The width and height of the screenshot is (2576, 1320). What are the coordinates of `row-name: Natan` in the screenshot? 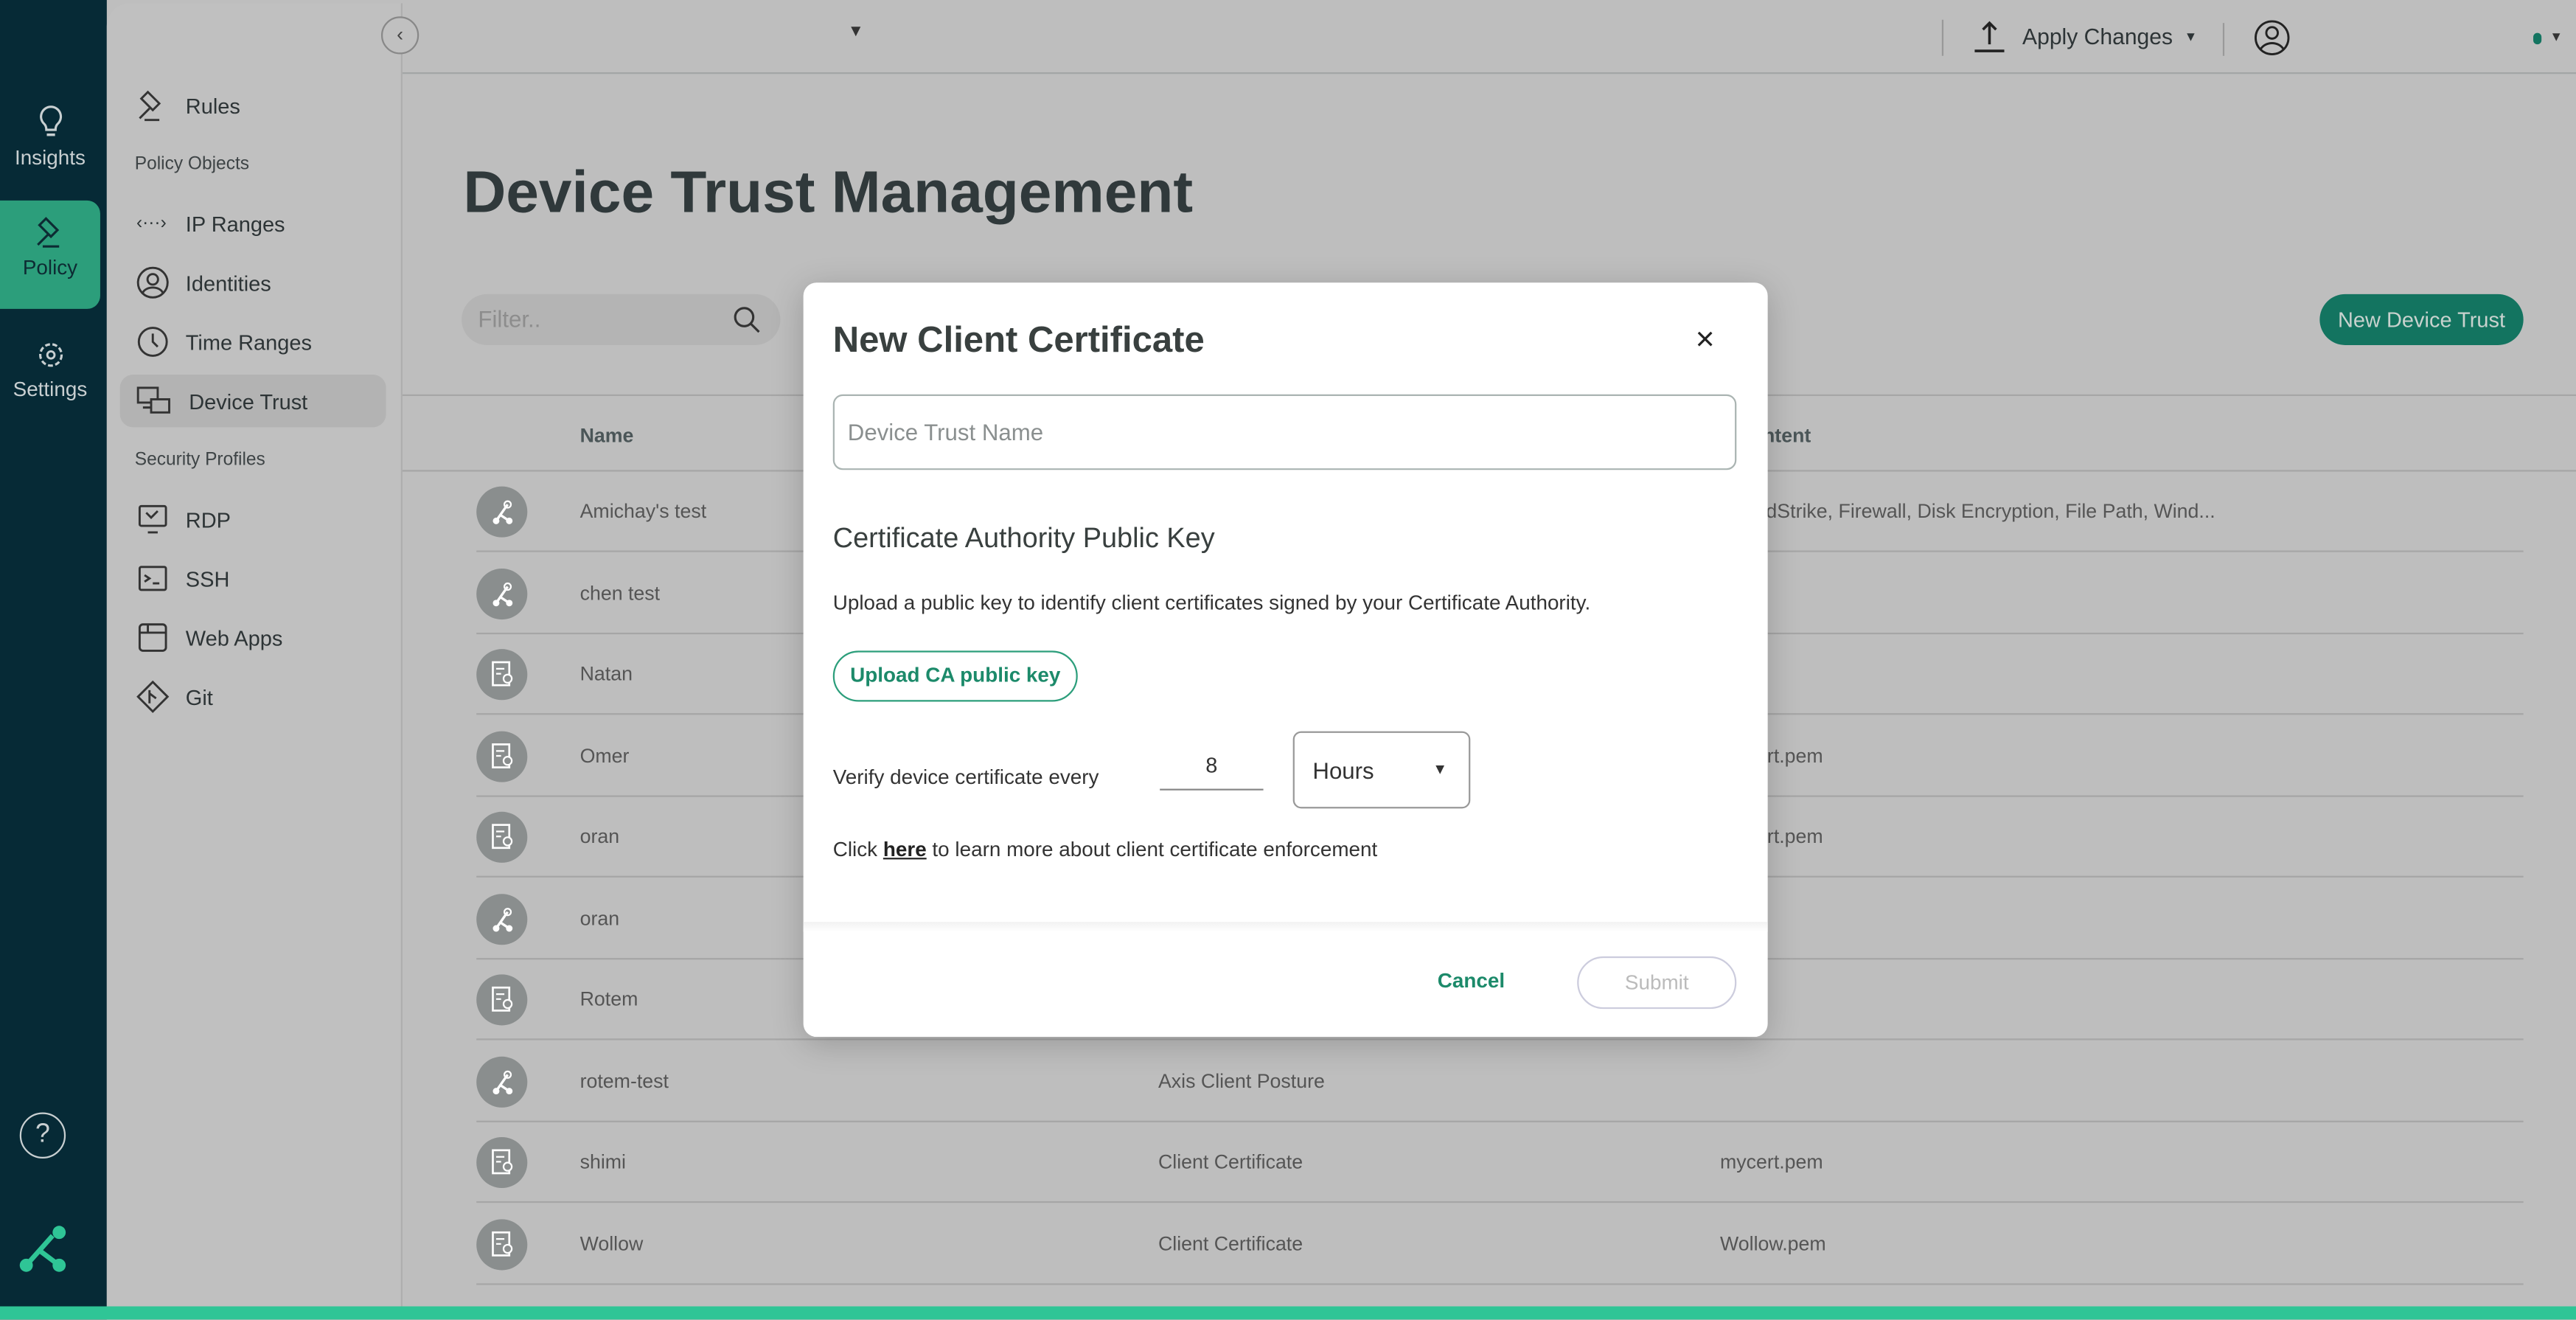 It's located at (606, 674).